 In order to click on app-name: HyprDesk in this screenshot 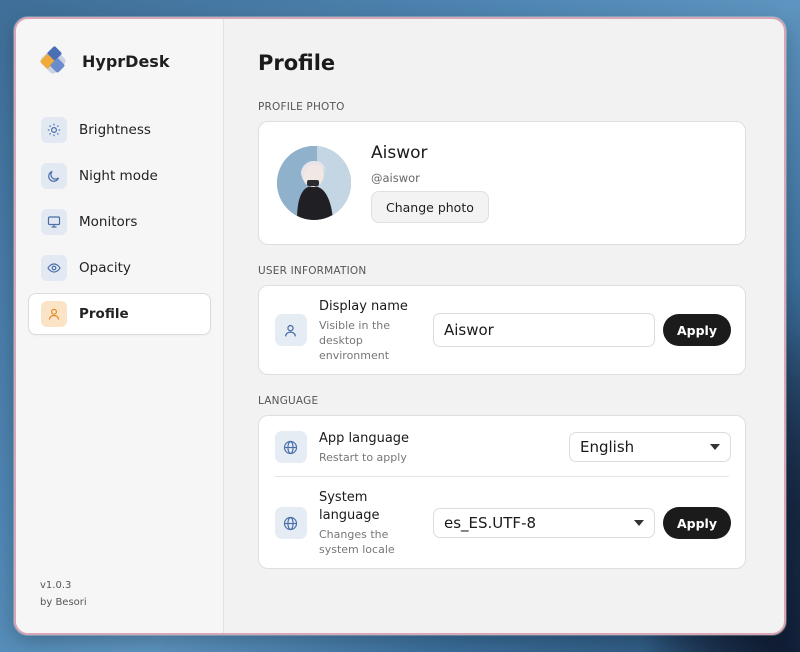, I will do `click(126, 61)`.